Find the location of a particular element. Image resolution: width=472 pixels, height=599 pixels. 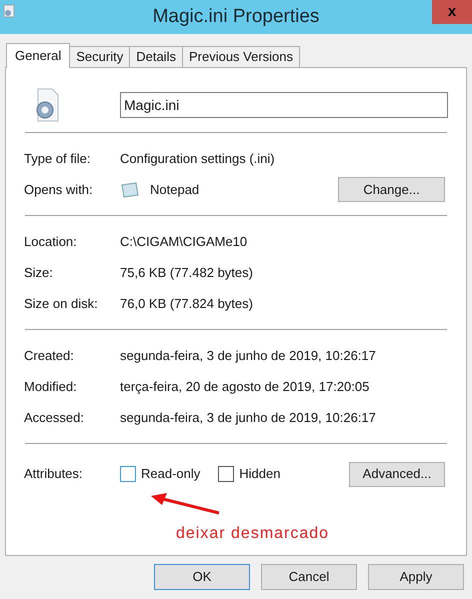

arrow-icon is located at coordinates (185, 504).